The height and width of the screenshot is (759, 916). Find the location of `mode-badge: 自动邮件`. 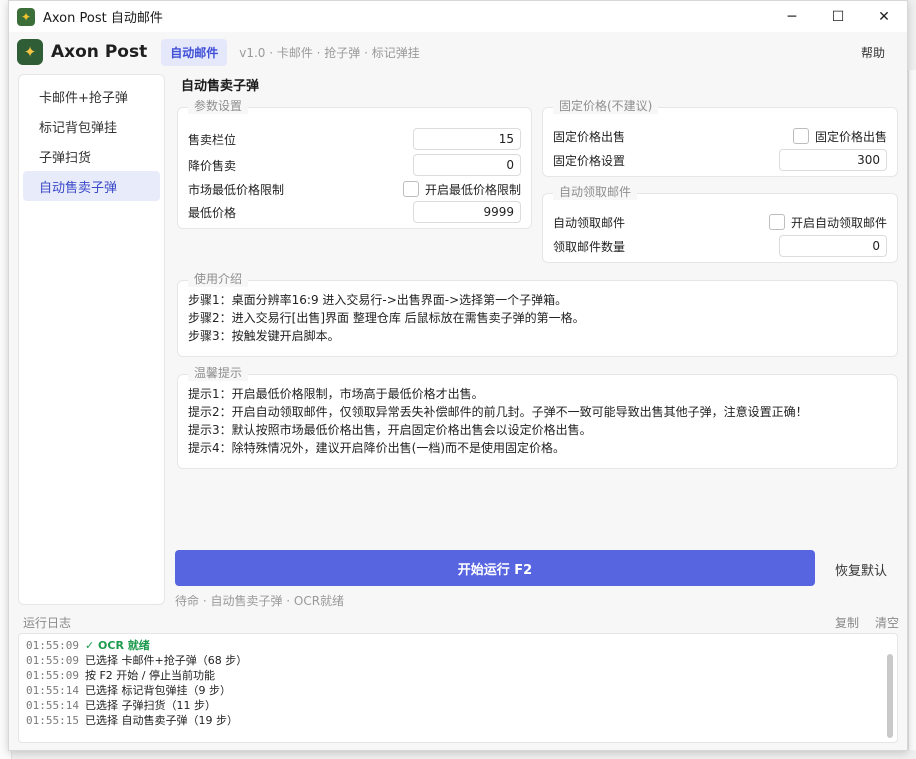

mode-badge: 自动邮件 is located at coordinates (194, 52).